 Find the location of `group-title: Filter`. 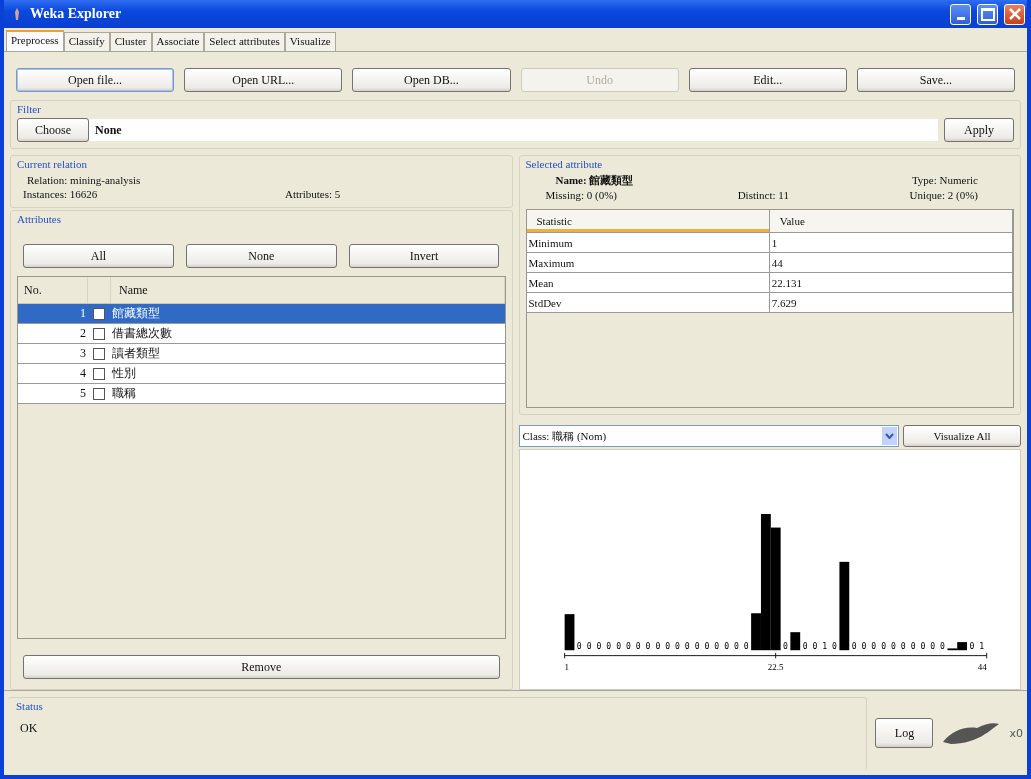

group-title: Filter is located at coordinates (29, 109).